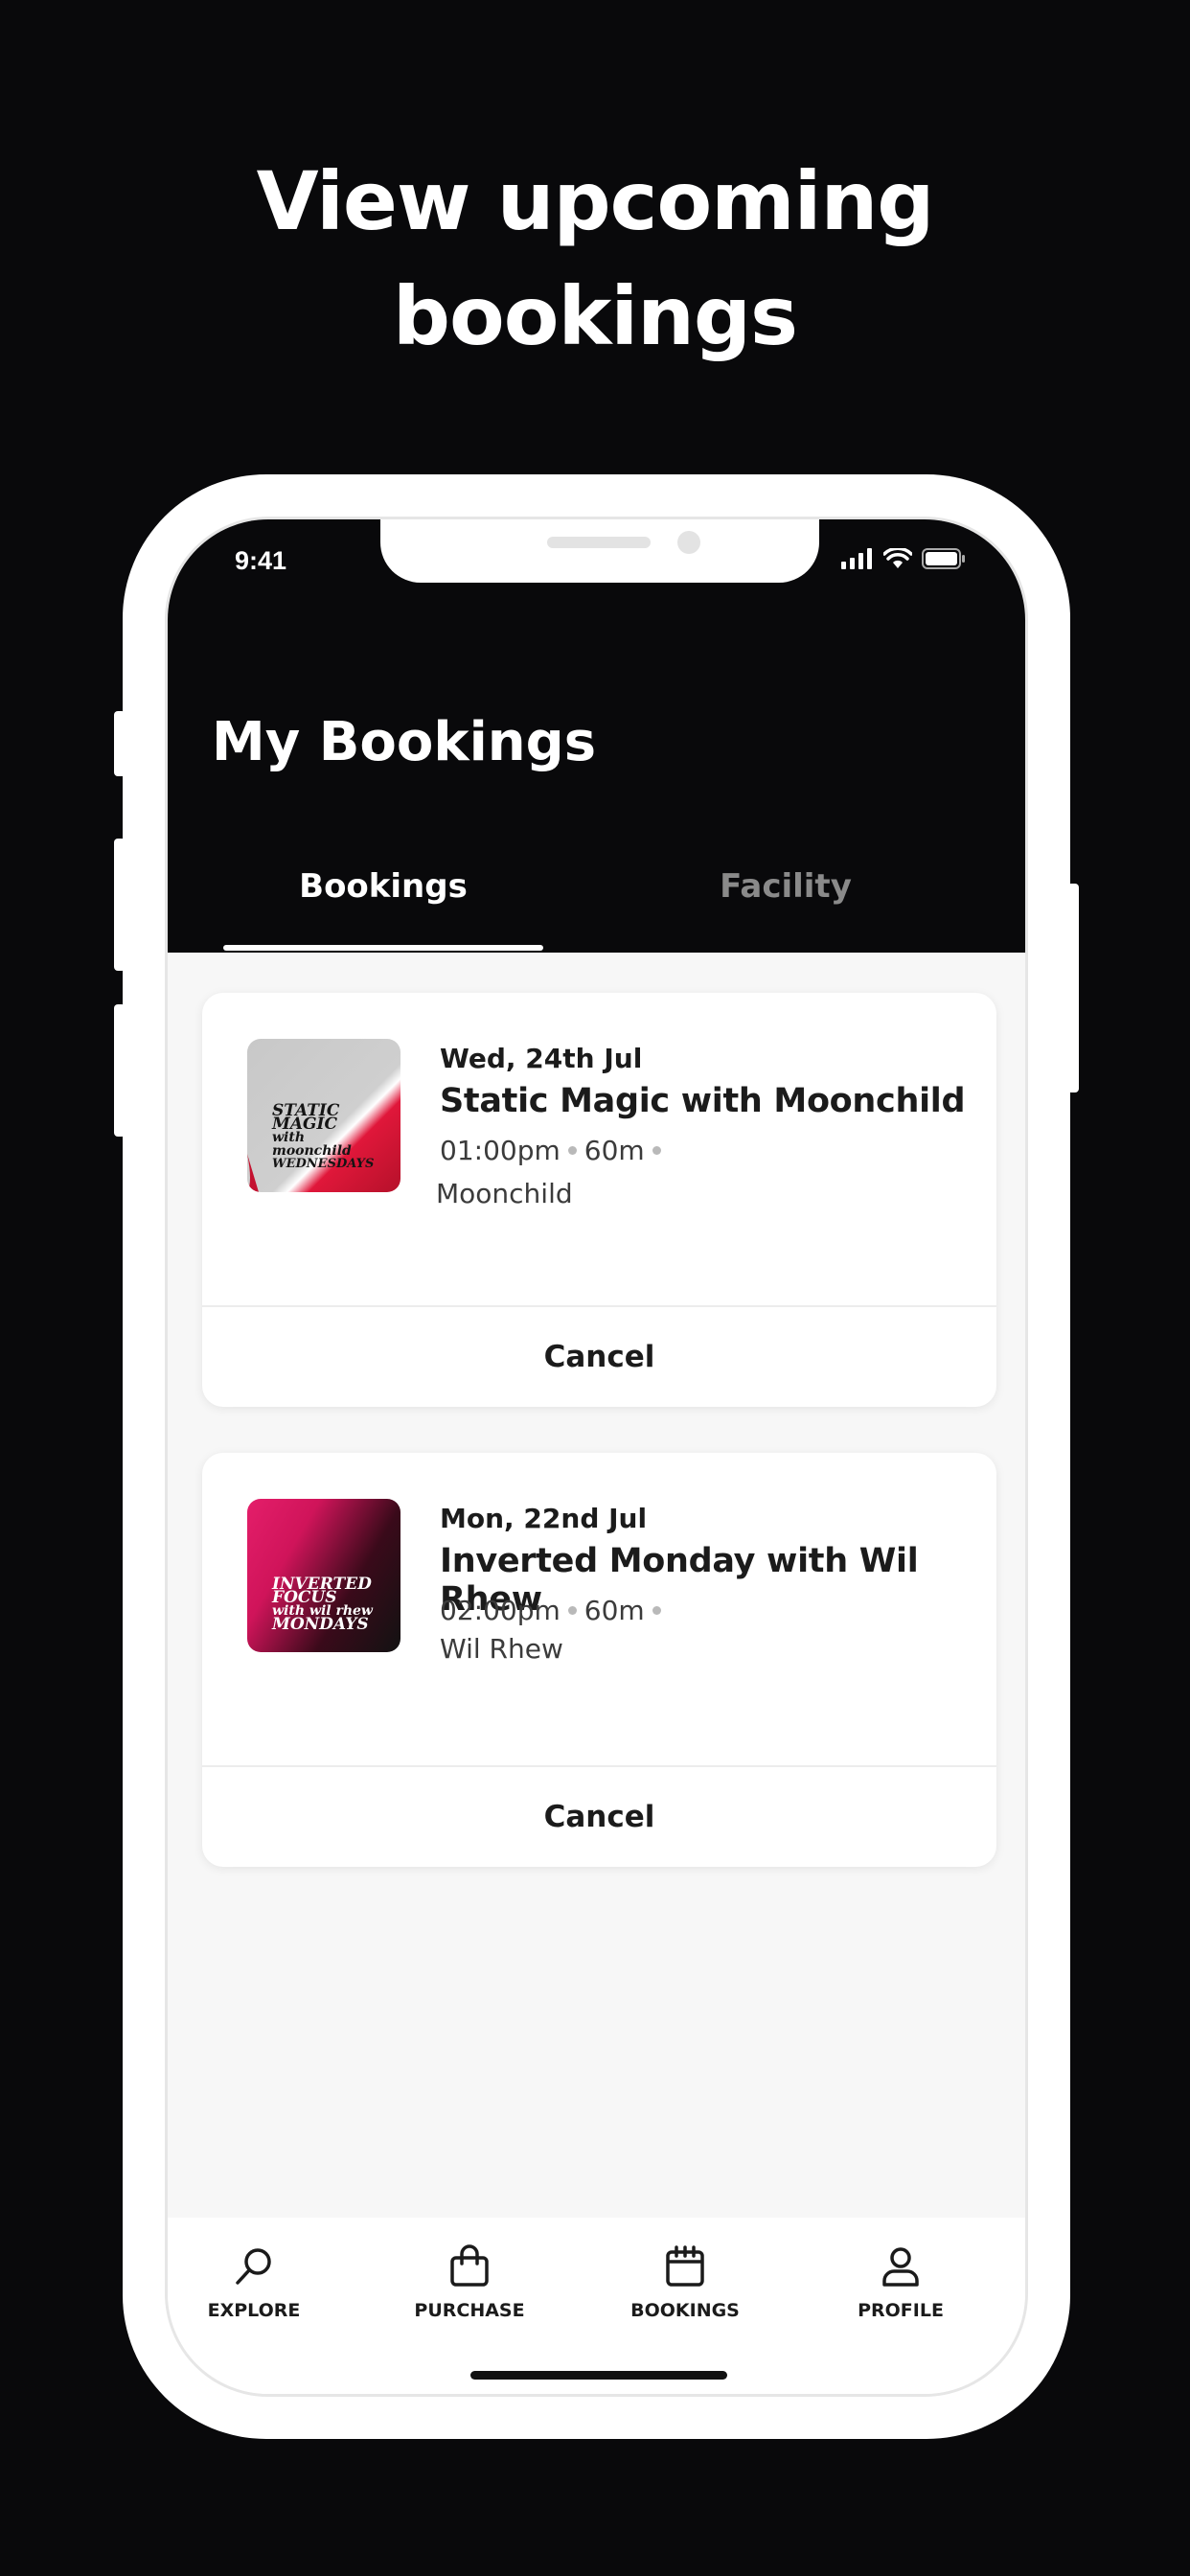 The image size is (1190, 2576). What do you see at coordinates (703, 1101) in the screenshot?
I see `booking-title: Static Magic with Moonchild` at bounding box center [703, 1101].